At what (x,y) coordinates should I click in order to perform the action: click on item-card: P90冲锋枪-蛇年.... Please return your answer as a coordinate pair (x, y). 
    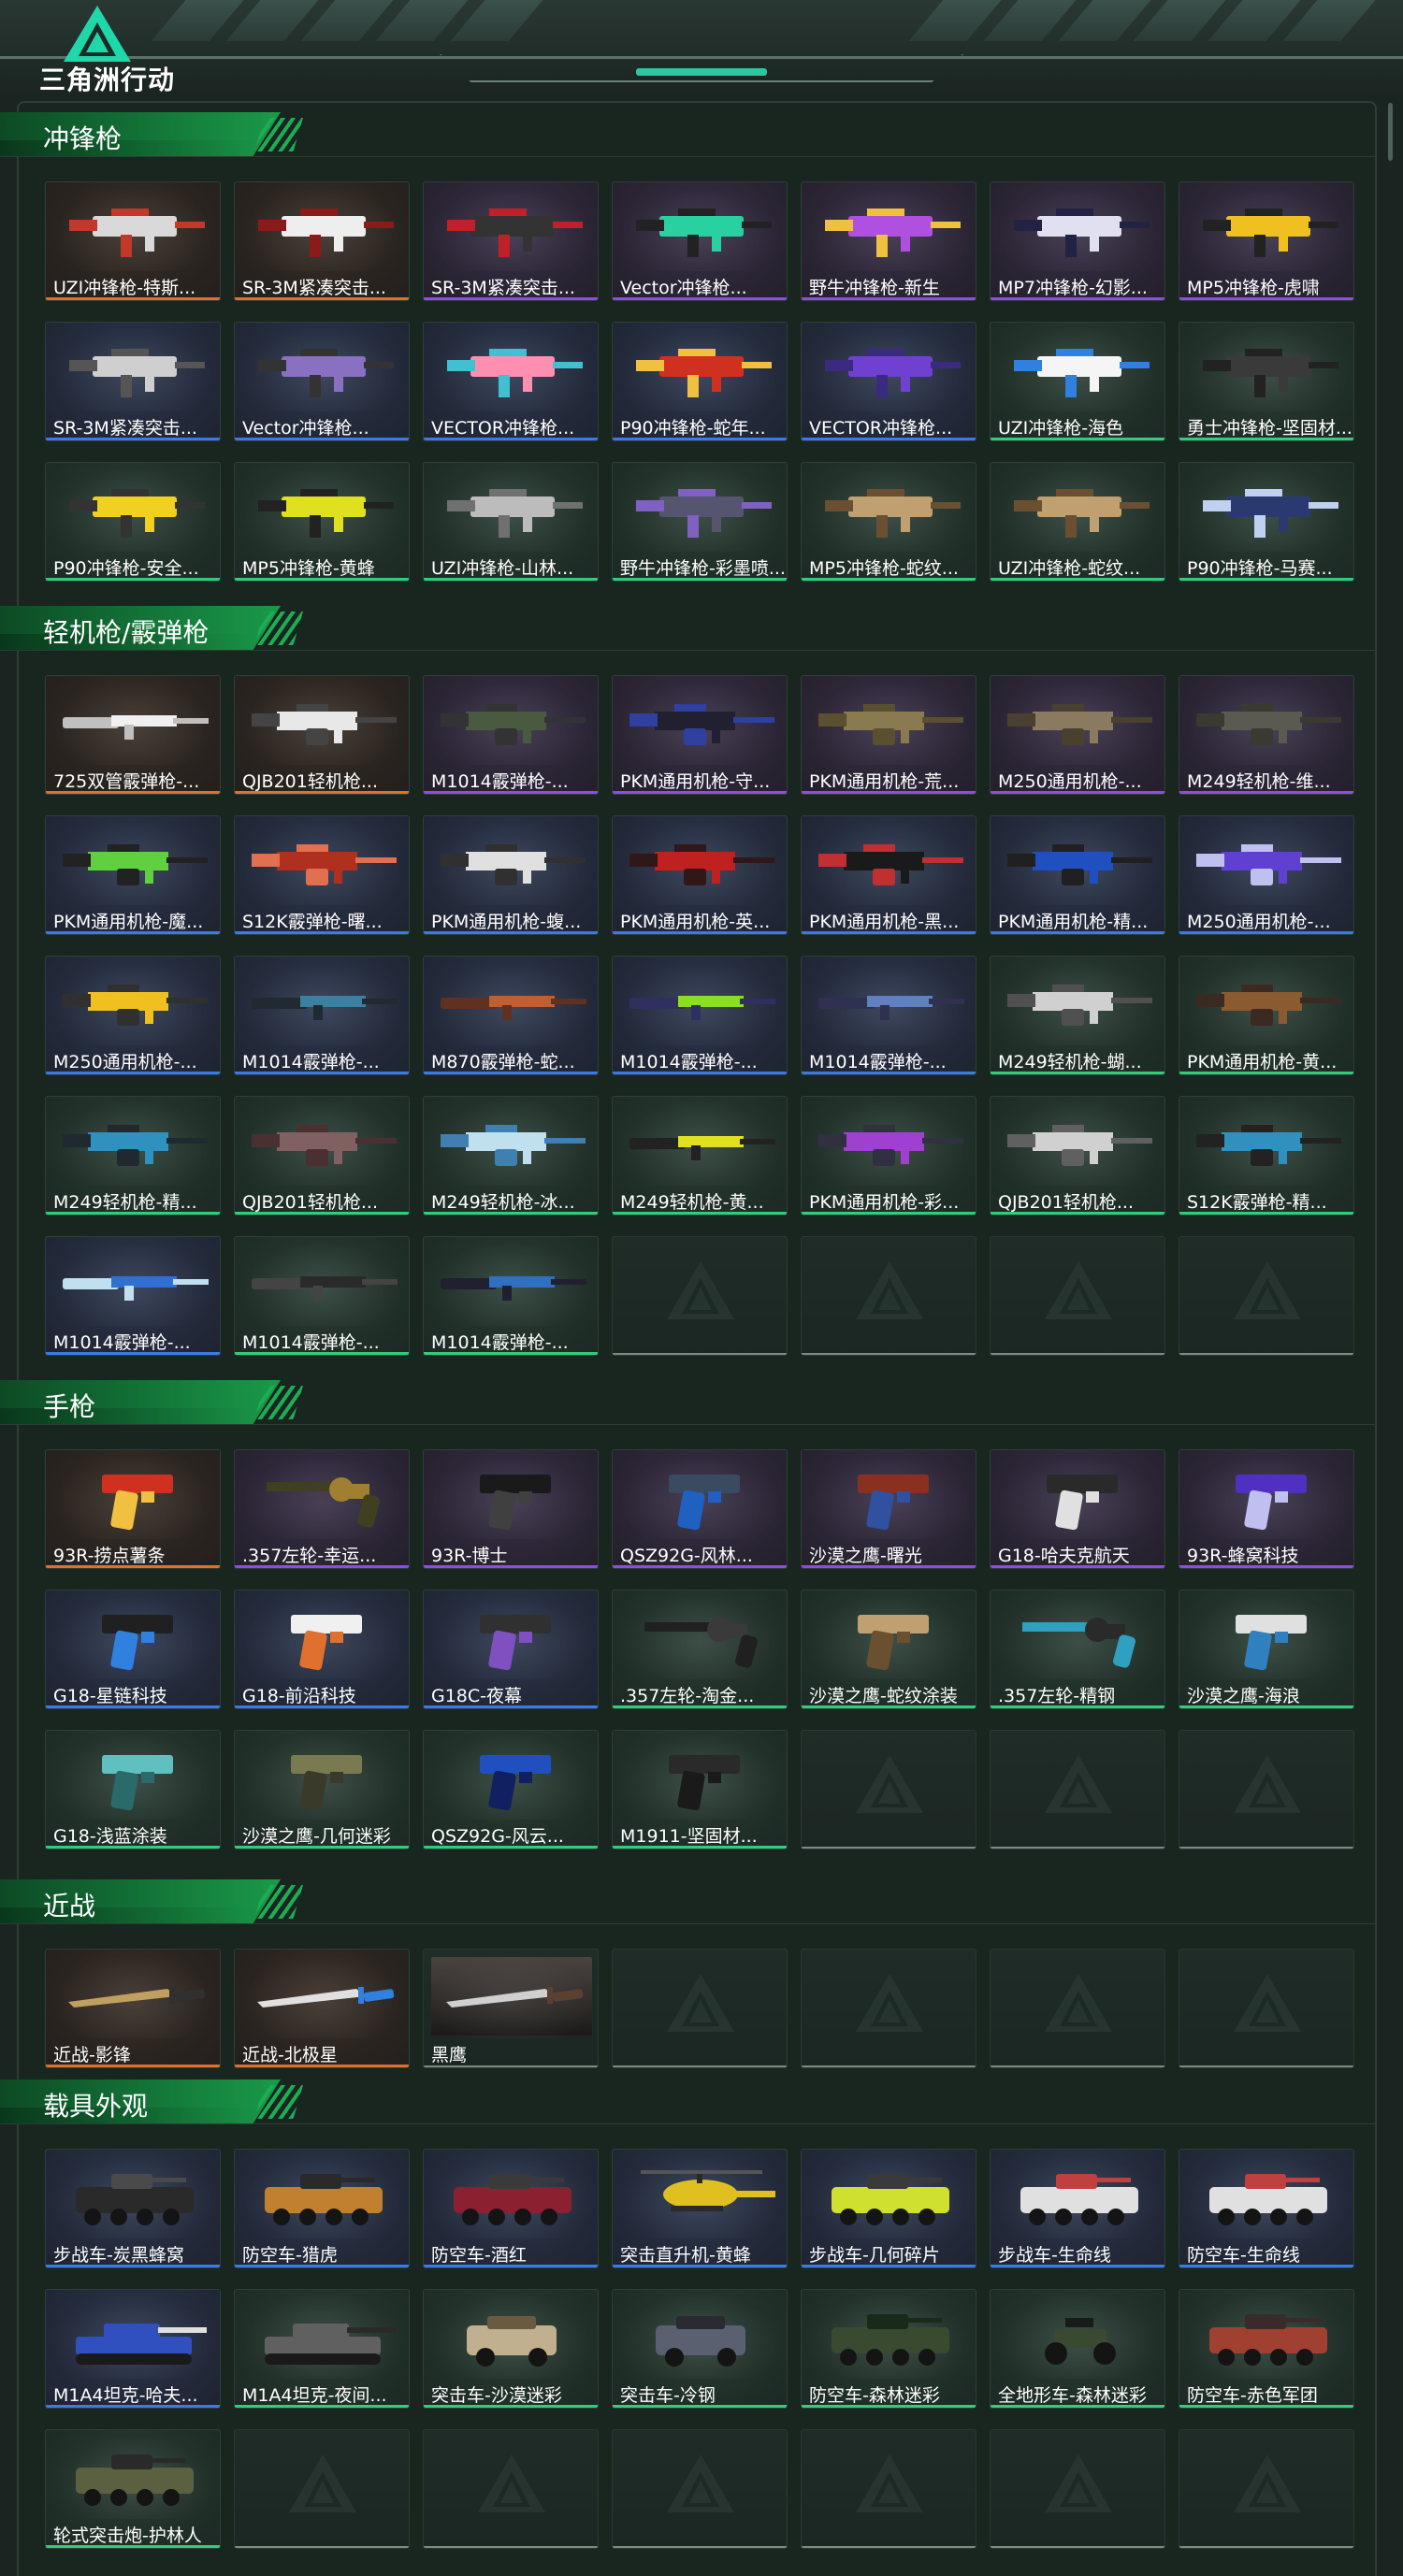
    Looking at the image, I should click on (700, 382).